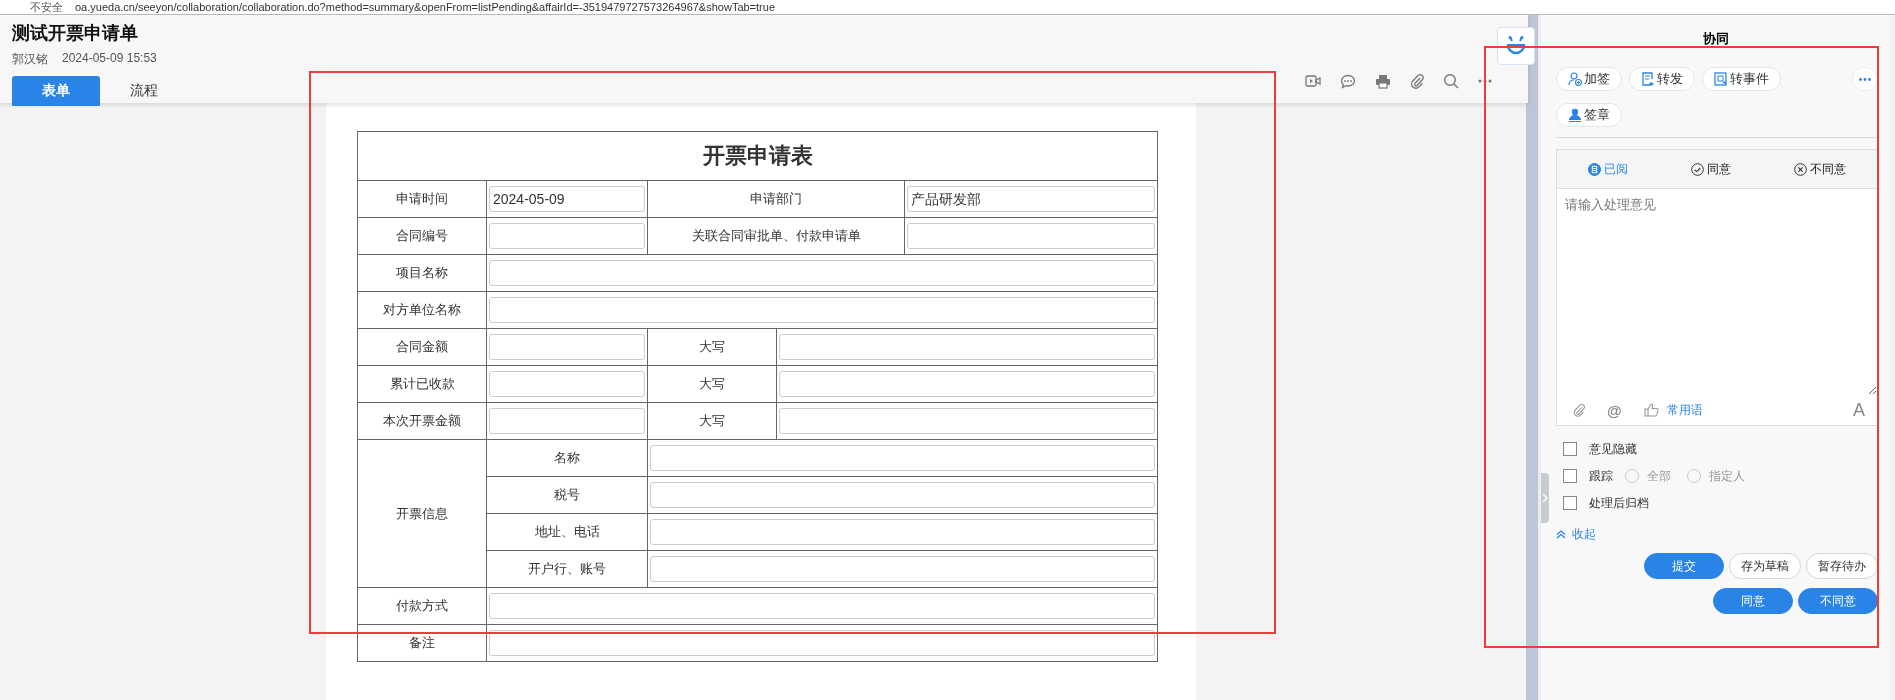 The image size is (1895, 700). What do you see at coordinates (1451, 81) in the screenshot?
I see `search-icon` at bounding box center [1451, 81].